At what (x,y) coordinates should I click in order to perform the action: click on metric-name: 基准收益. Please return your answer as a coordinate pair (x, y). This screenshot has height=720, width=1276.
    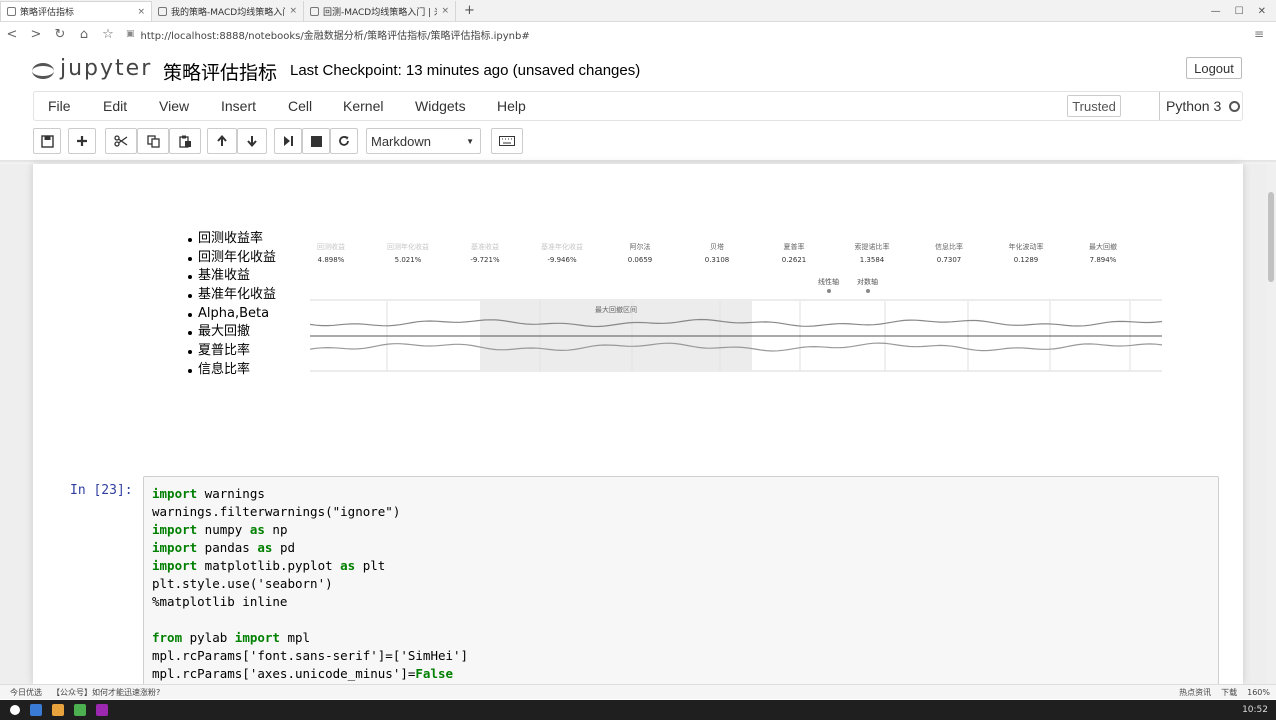
    Looking at the image, I should click on (485, 247).